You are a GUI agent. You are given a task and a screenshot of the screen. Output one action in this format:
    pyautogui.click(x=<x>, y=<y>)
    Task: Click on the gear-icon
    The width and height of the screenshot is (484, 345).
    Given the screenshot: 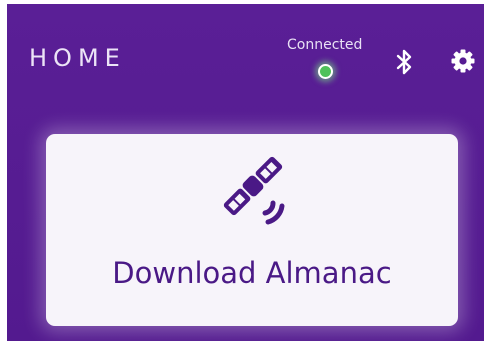 What is the action you would take?
    pyautogui.click(x=463, y=61)
    